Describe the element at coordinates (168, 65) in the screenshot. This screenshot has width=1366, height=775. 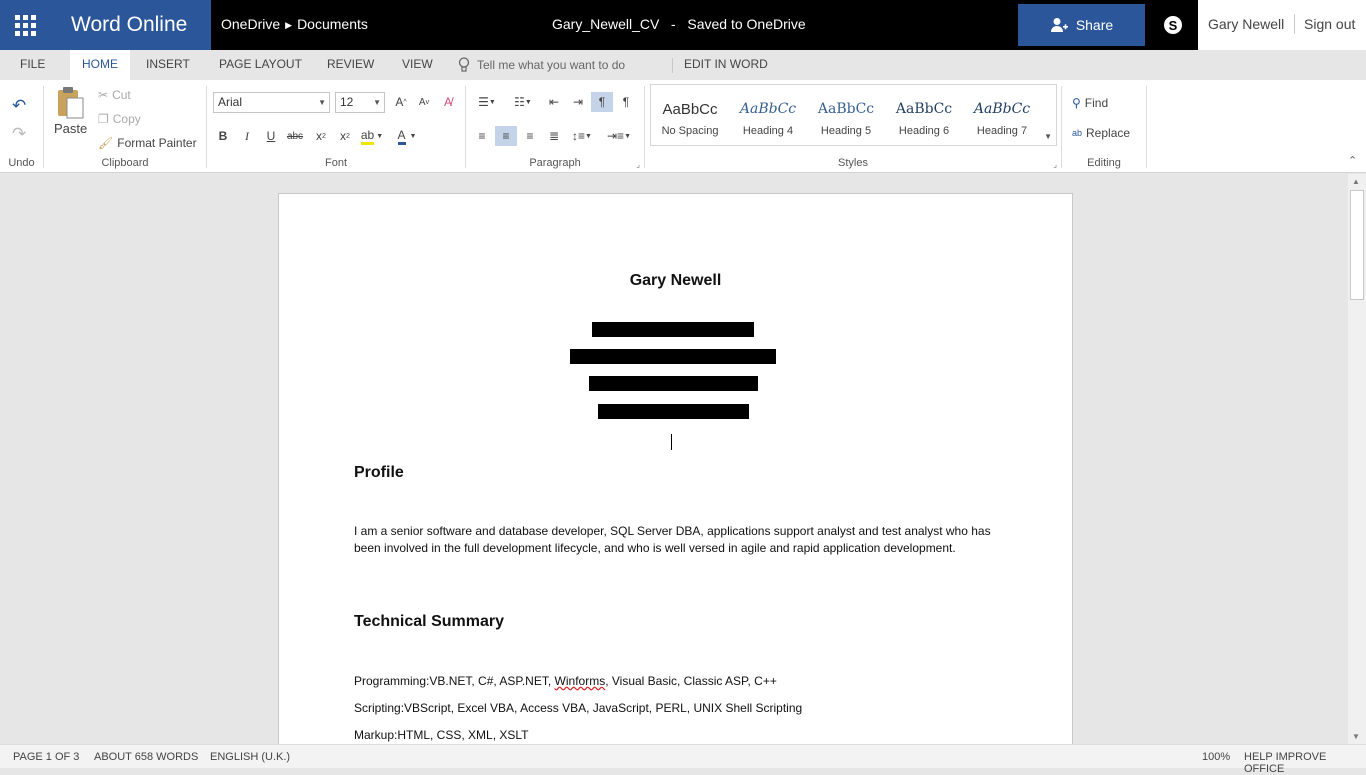
I see `tab-insert: INSERT` at that location.